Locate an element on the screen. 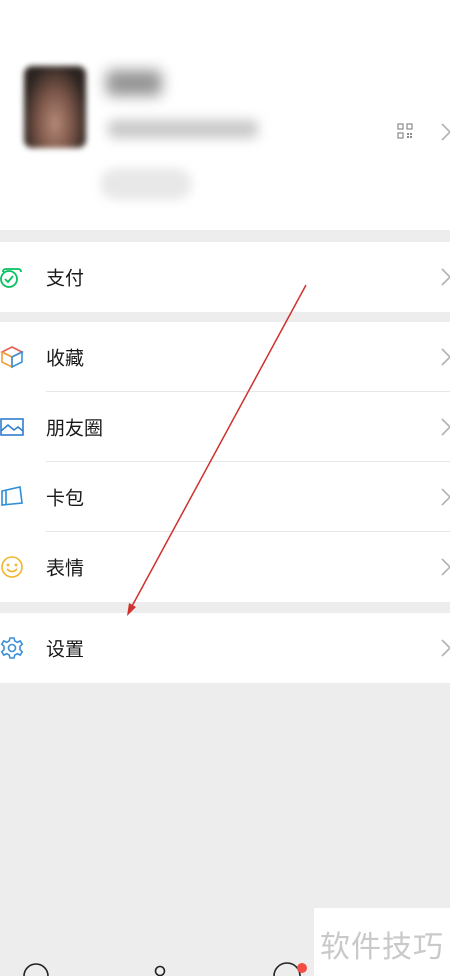  settings-group: 设置 is located at coordinates (225, 648).